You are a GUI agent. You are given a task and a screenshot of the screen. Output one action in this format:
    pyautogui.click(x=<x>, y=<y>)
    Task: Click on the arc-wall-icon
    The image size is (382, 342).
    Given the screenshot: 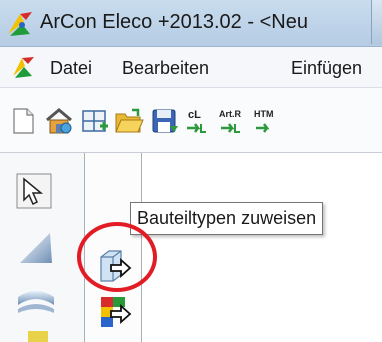 What is the action you would take?
    pyautogui.click(x=36, y=301)
    